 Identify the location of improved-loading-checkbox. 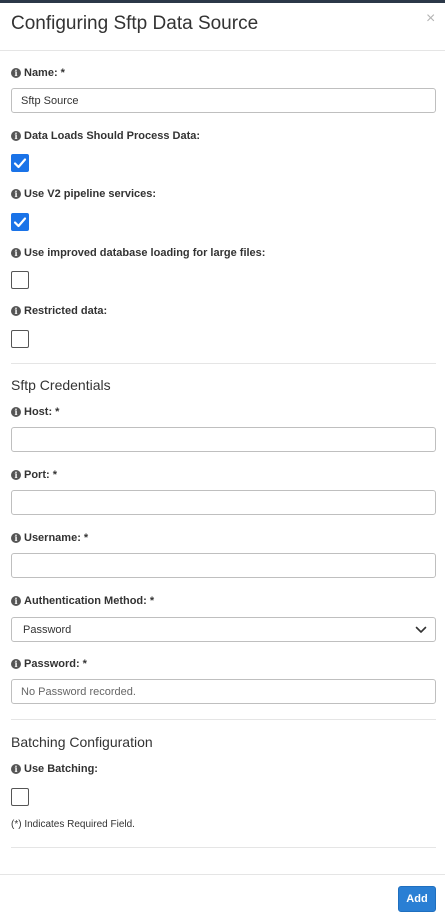
(20, 280).